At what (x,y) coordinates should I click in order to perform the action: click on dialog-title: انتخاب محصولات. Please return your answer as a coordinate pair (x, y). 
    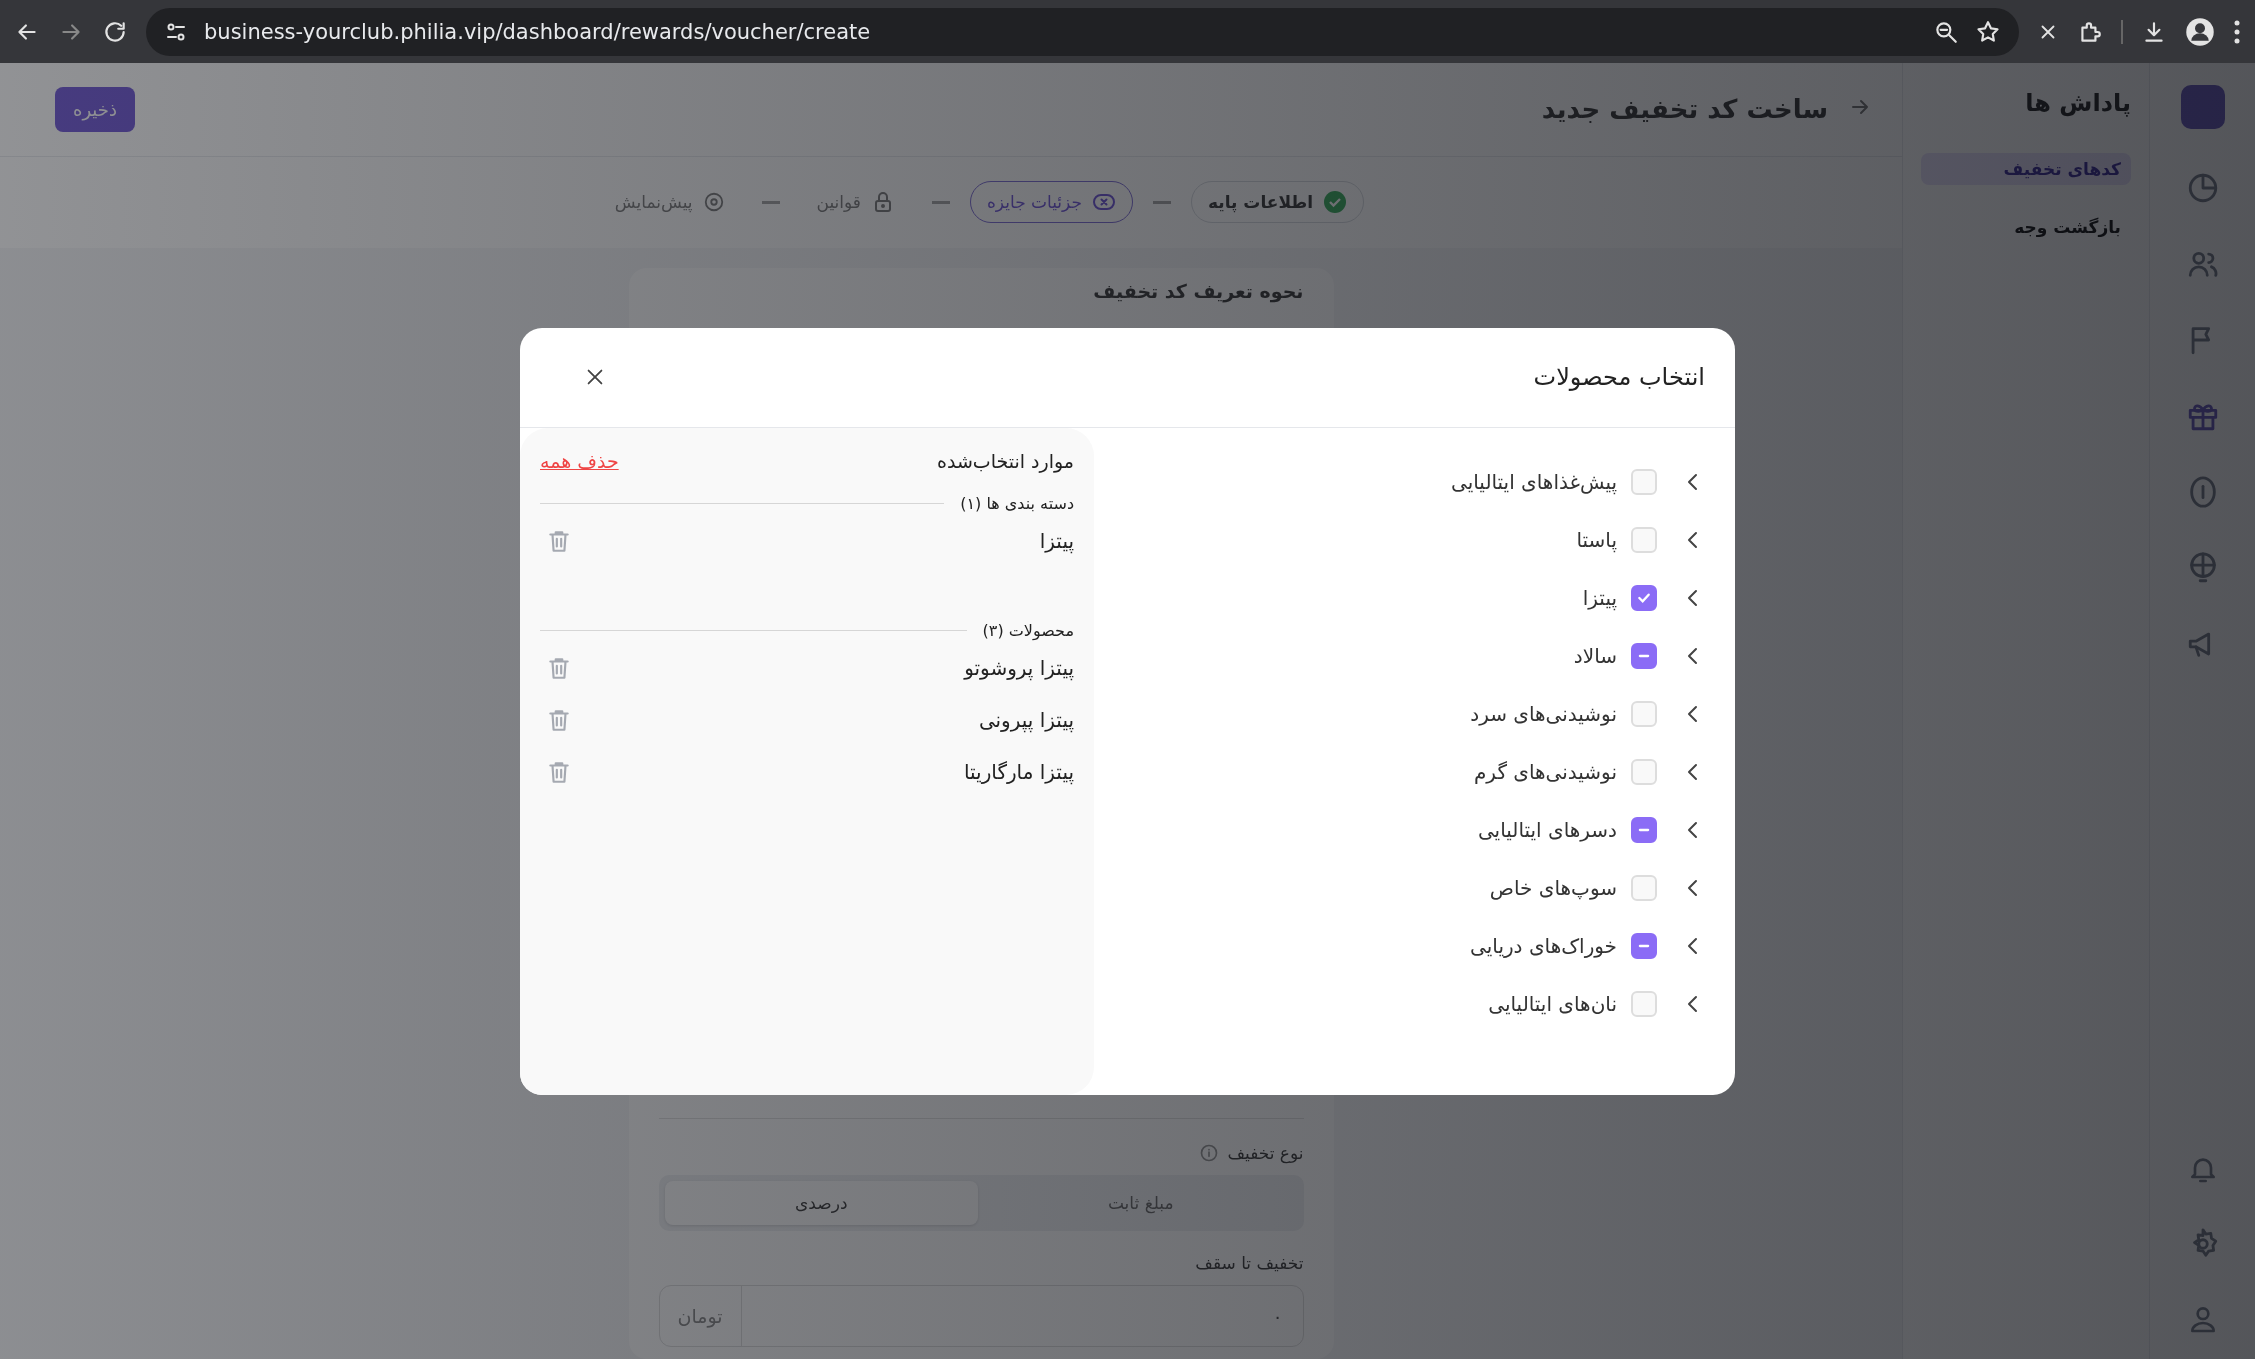
    Looking at the image, I should click on (1618, 377).